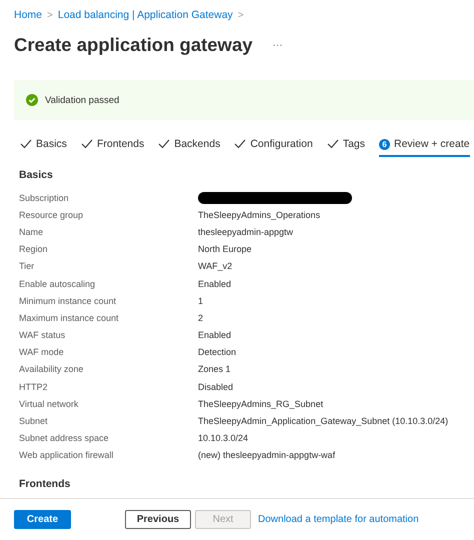  What do you see at coordinates (66, 455) in the screenshot?
I see `field-label: Web application firewall` at bounding box center [66, 455].